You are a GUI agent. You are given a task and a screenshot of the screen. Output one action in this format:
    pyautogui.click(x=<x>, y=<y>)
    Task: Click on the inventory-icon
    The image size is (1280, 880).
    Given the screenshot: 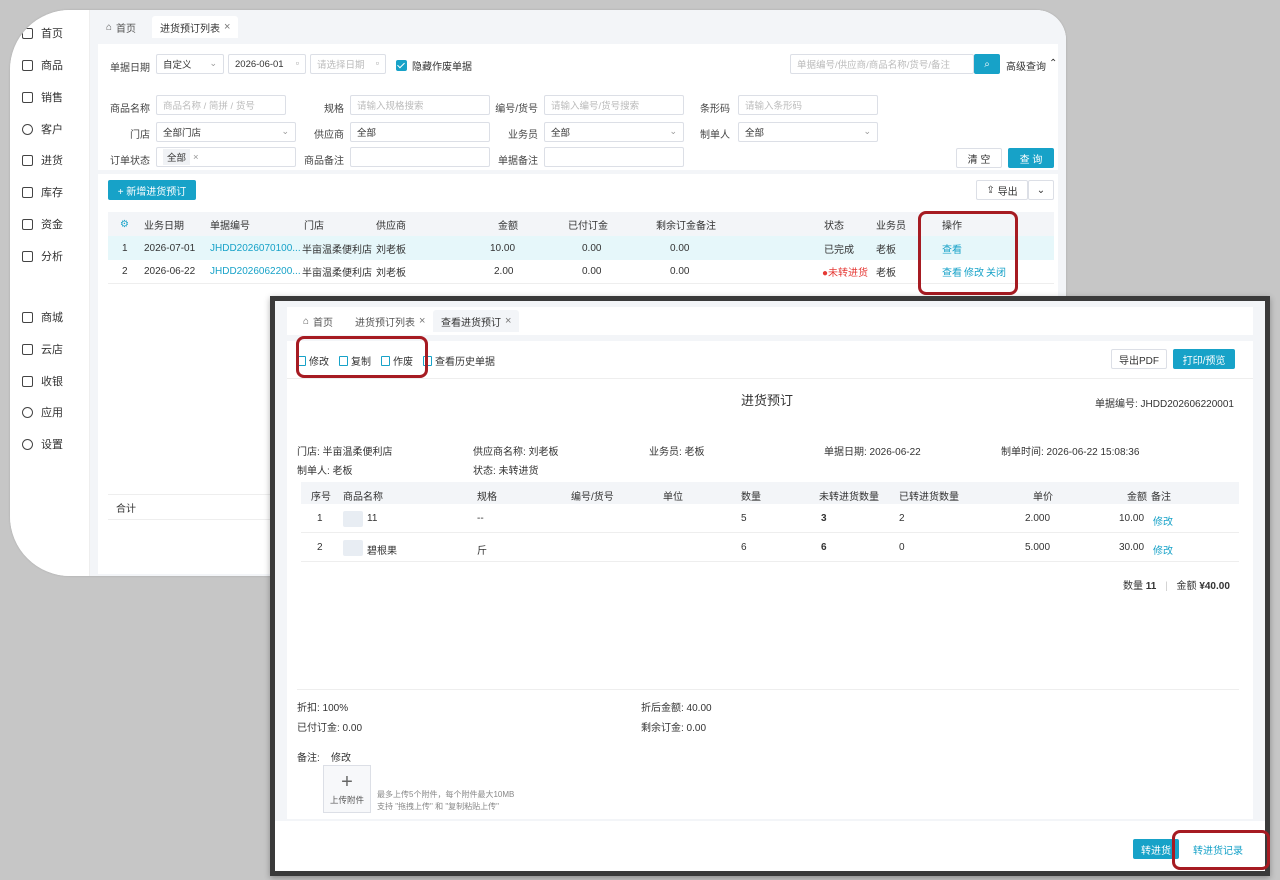 What is the action you would take?
    pyautogui.click(x=27, y=192)
    